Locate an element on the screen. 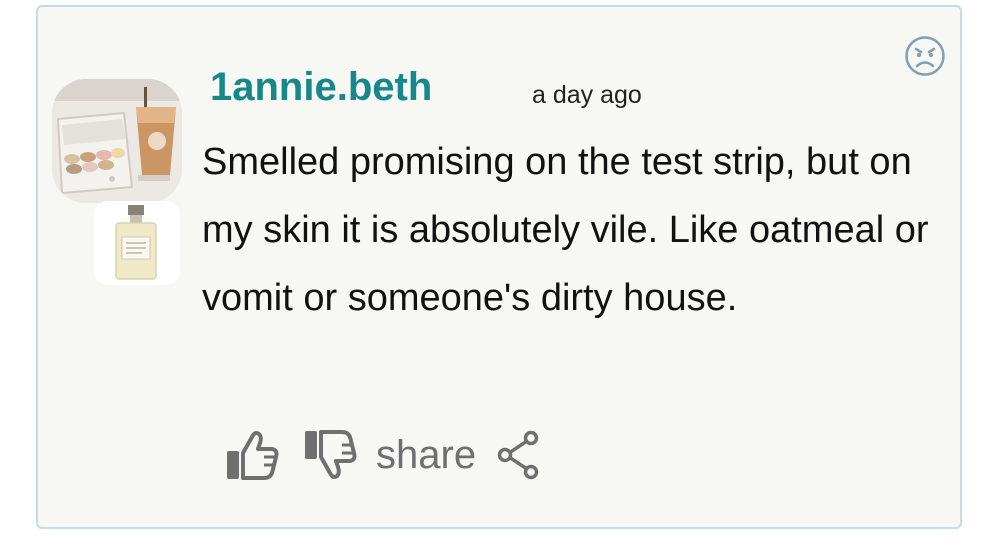  user-avatar is located at coordinates (117, 141).